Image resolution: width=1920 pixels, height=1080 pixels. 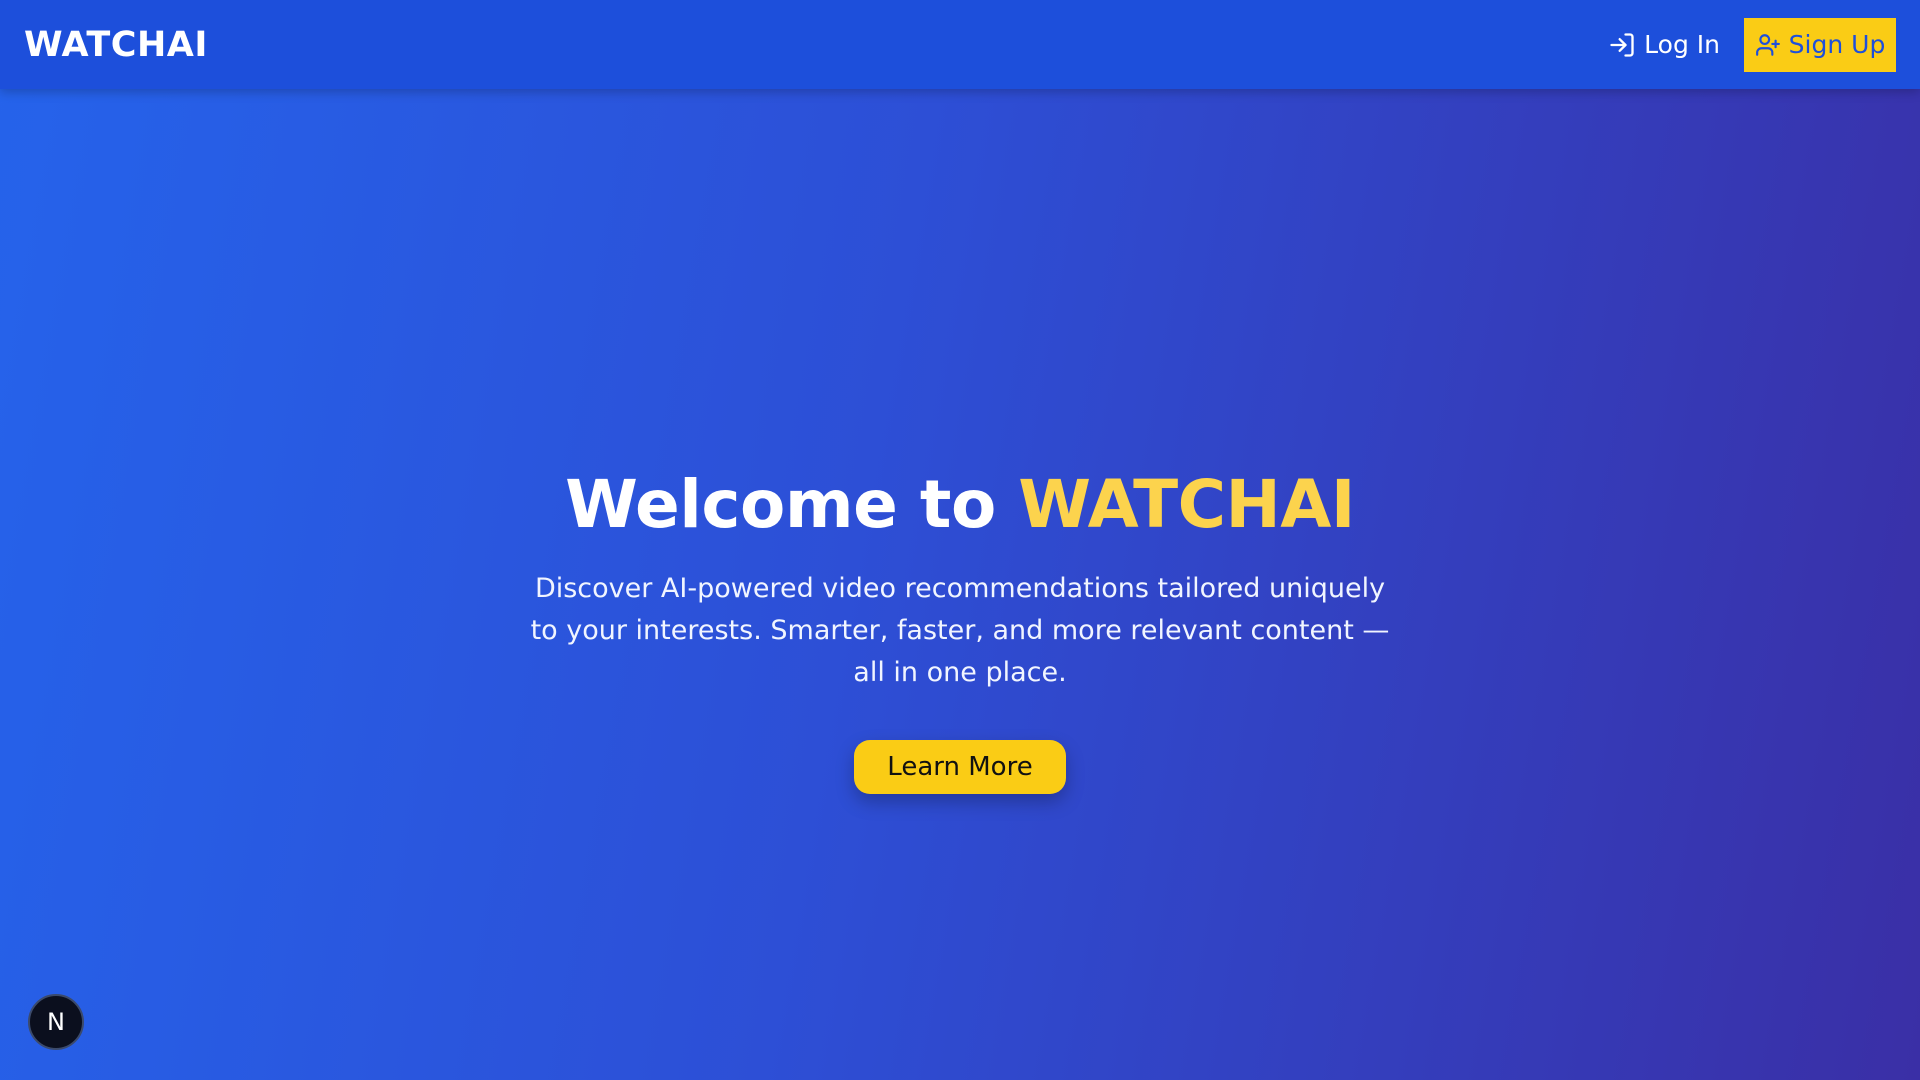 What do you see at coordinates (792, 504) in the screenshot?
I see `hero-title-prefix: Welcome to` at bounding box center [792, 504].